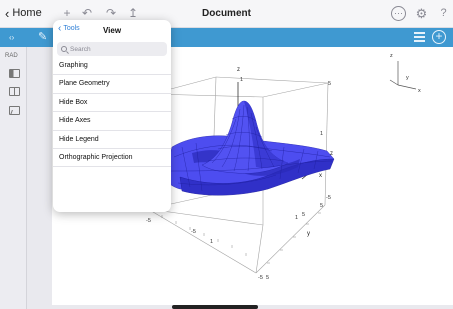  Describe the element at coordinates (13, 178) in the screenshot. I see `page-sidebar: RAD` at that location.